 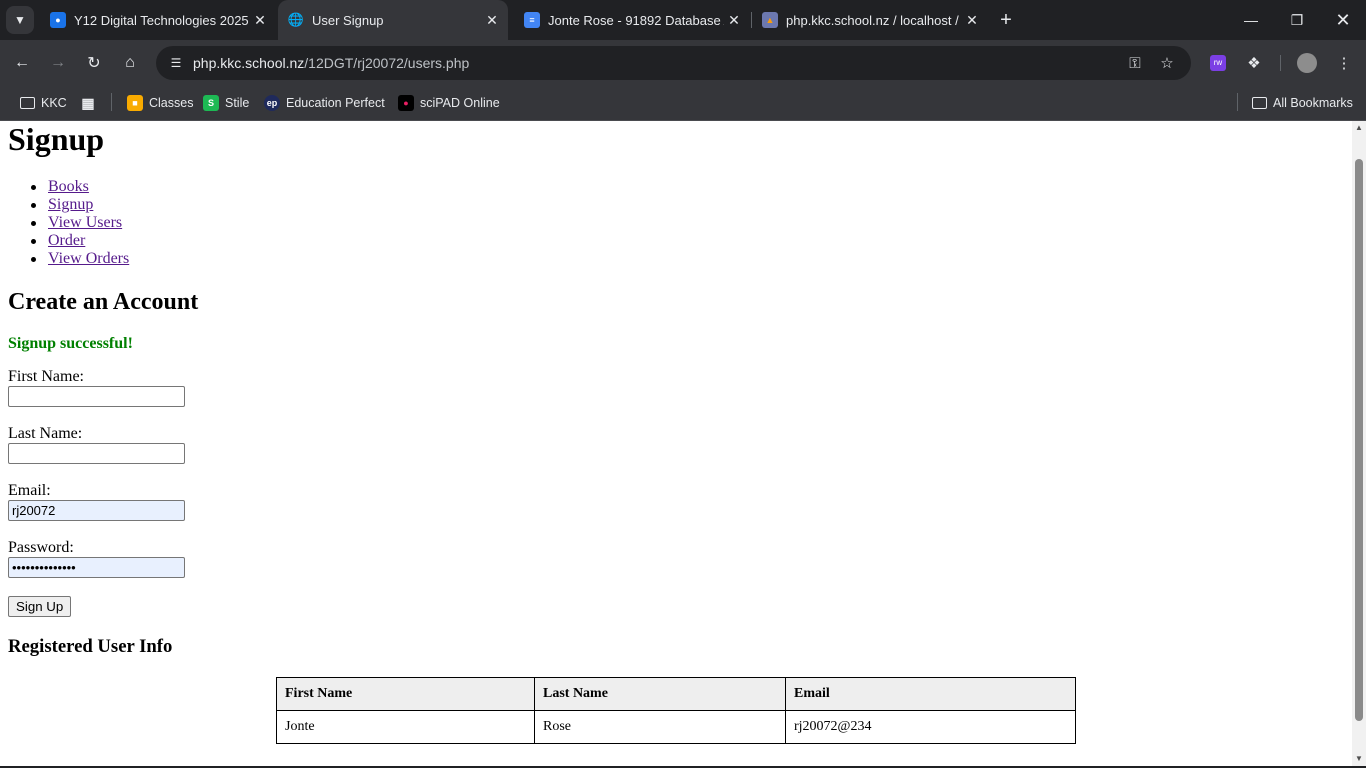 What do you see at coordinates (135, 103) in the screenshot?
I see `classroom-icon: ■` at bounding box center [135, 103].